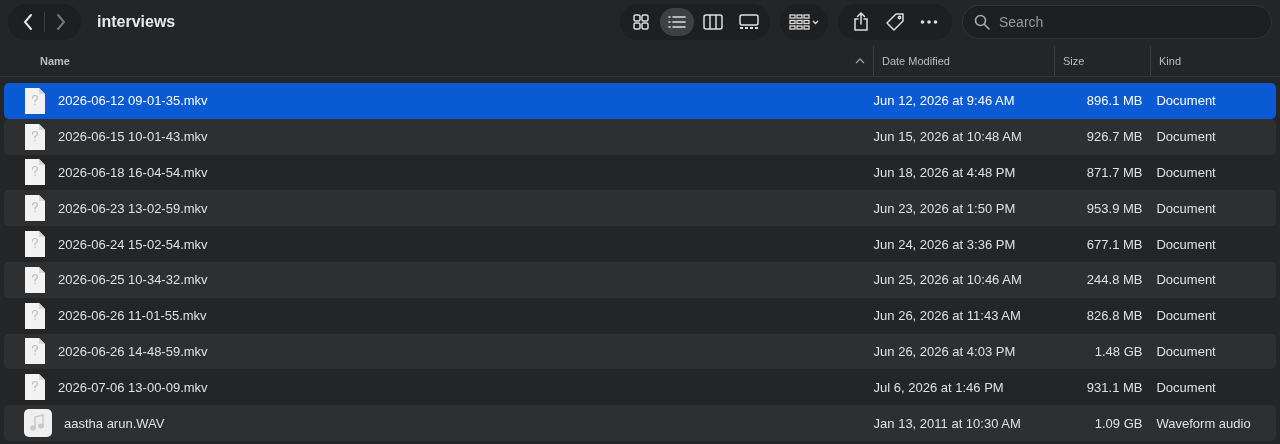 This screenshot has width=1280, height=444. Describe the element at coordinates (640, 315) in the screenshot. I see `file-row: 2026-06-26 11-01-55.mkv Jun 26, 2026 at 11:43 AM 826.8 MB Document` at that location.